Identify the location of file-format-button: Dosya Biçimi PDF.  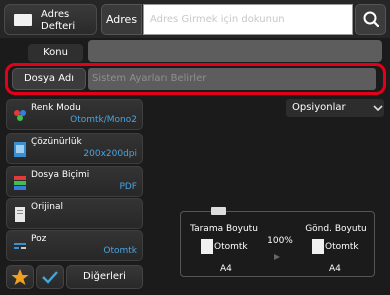
(74, 181).